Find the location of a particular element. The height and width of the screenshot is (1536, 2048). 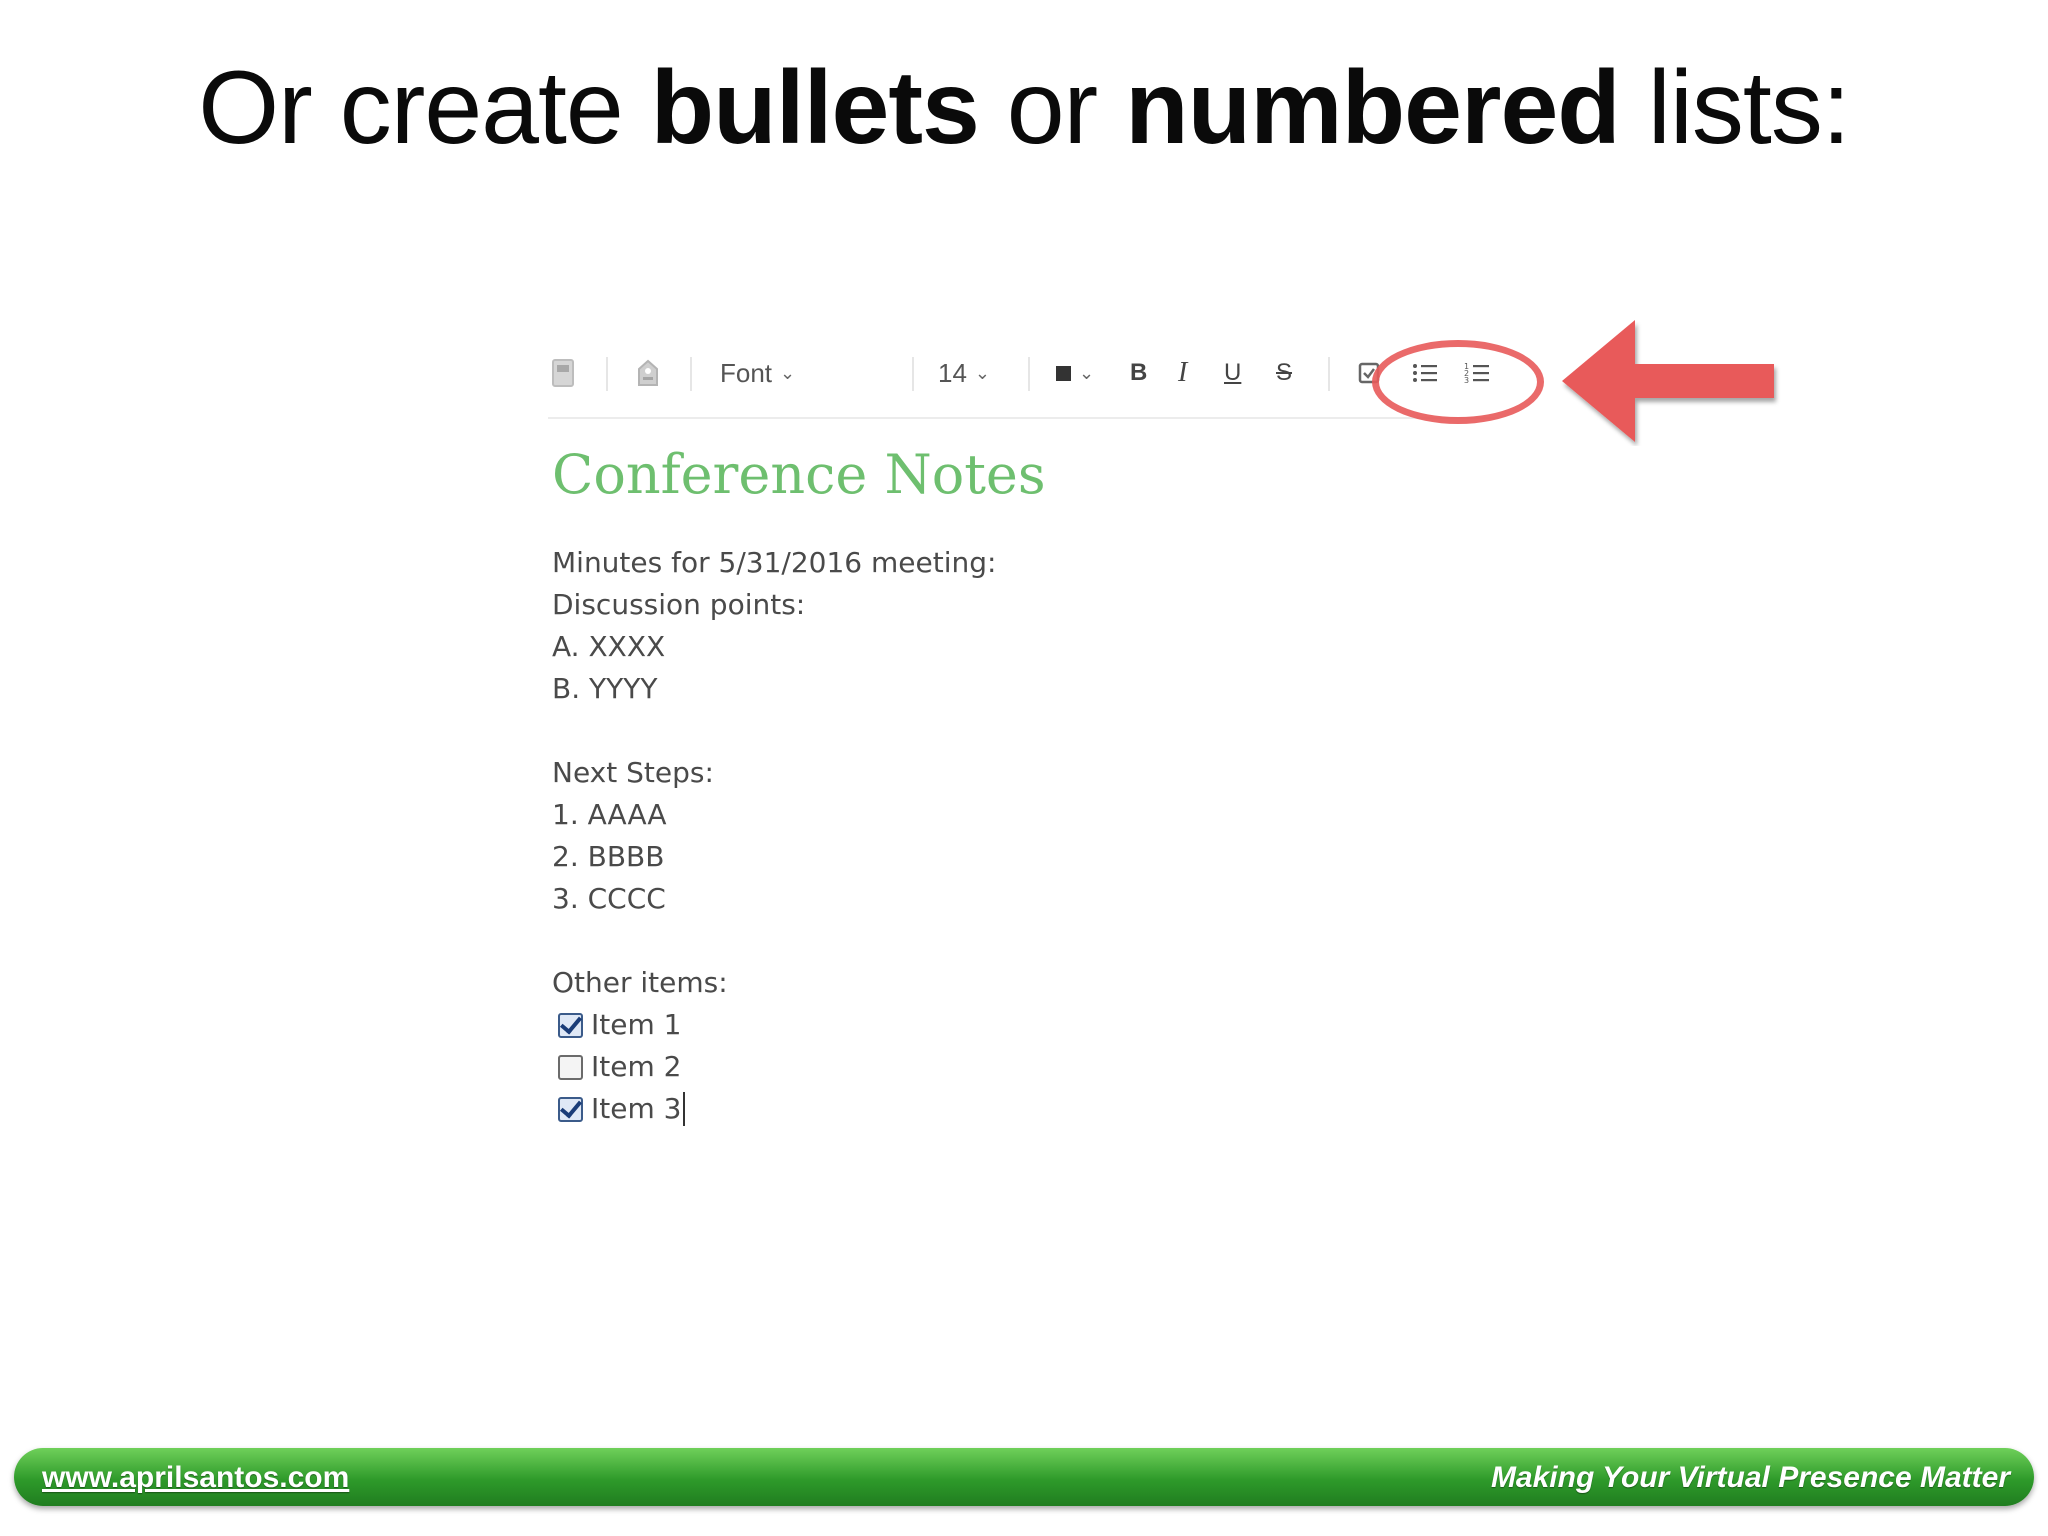

website-link: www.aprilsantos.com is located at coordinates (195, 1478).